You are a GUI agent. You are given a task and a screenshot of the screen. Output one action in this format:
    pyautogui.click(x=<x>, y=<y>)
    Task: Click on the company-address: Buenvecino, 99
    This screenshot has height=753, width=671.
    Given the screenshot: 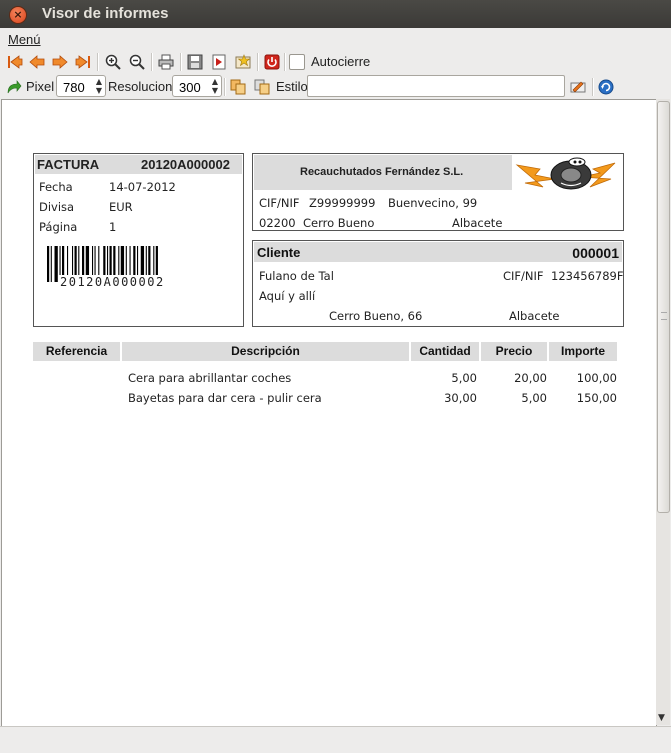 What is the action you would take?
    pyautogui.click(x=433, y=203)
    